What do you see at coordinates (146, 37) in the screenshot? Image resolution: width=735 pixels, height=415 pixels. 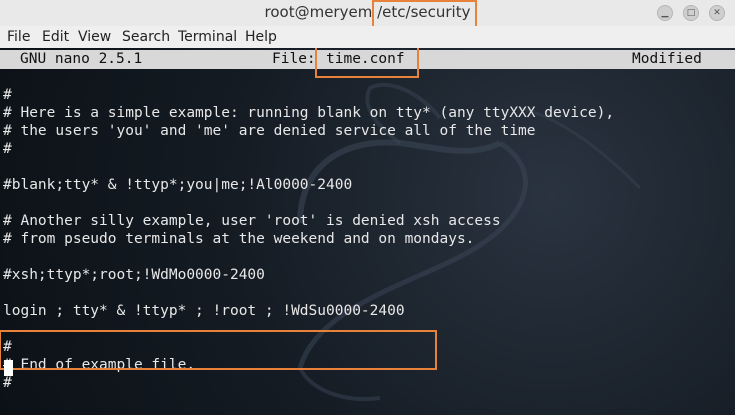 I see `menu-search: Search` at bounding box center [146, 37].